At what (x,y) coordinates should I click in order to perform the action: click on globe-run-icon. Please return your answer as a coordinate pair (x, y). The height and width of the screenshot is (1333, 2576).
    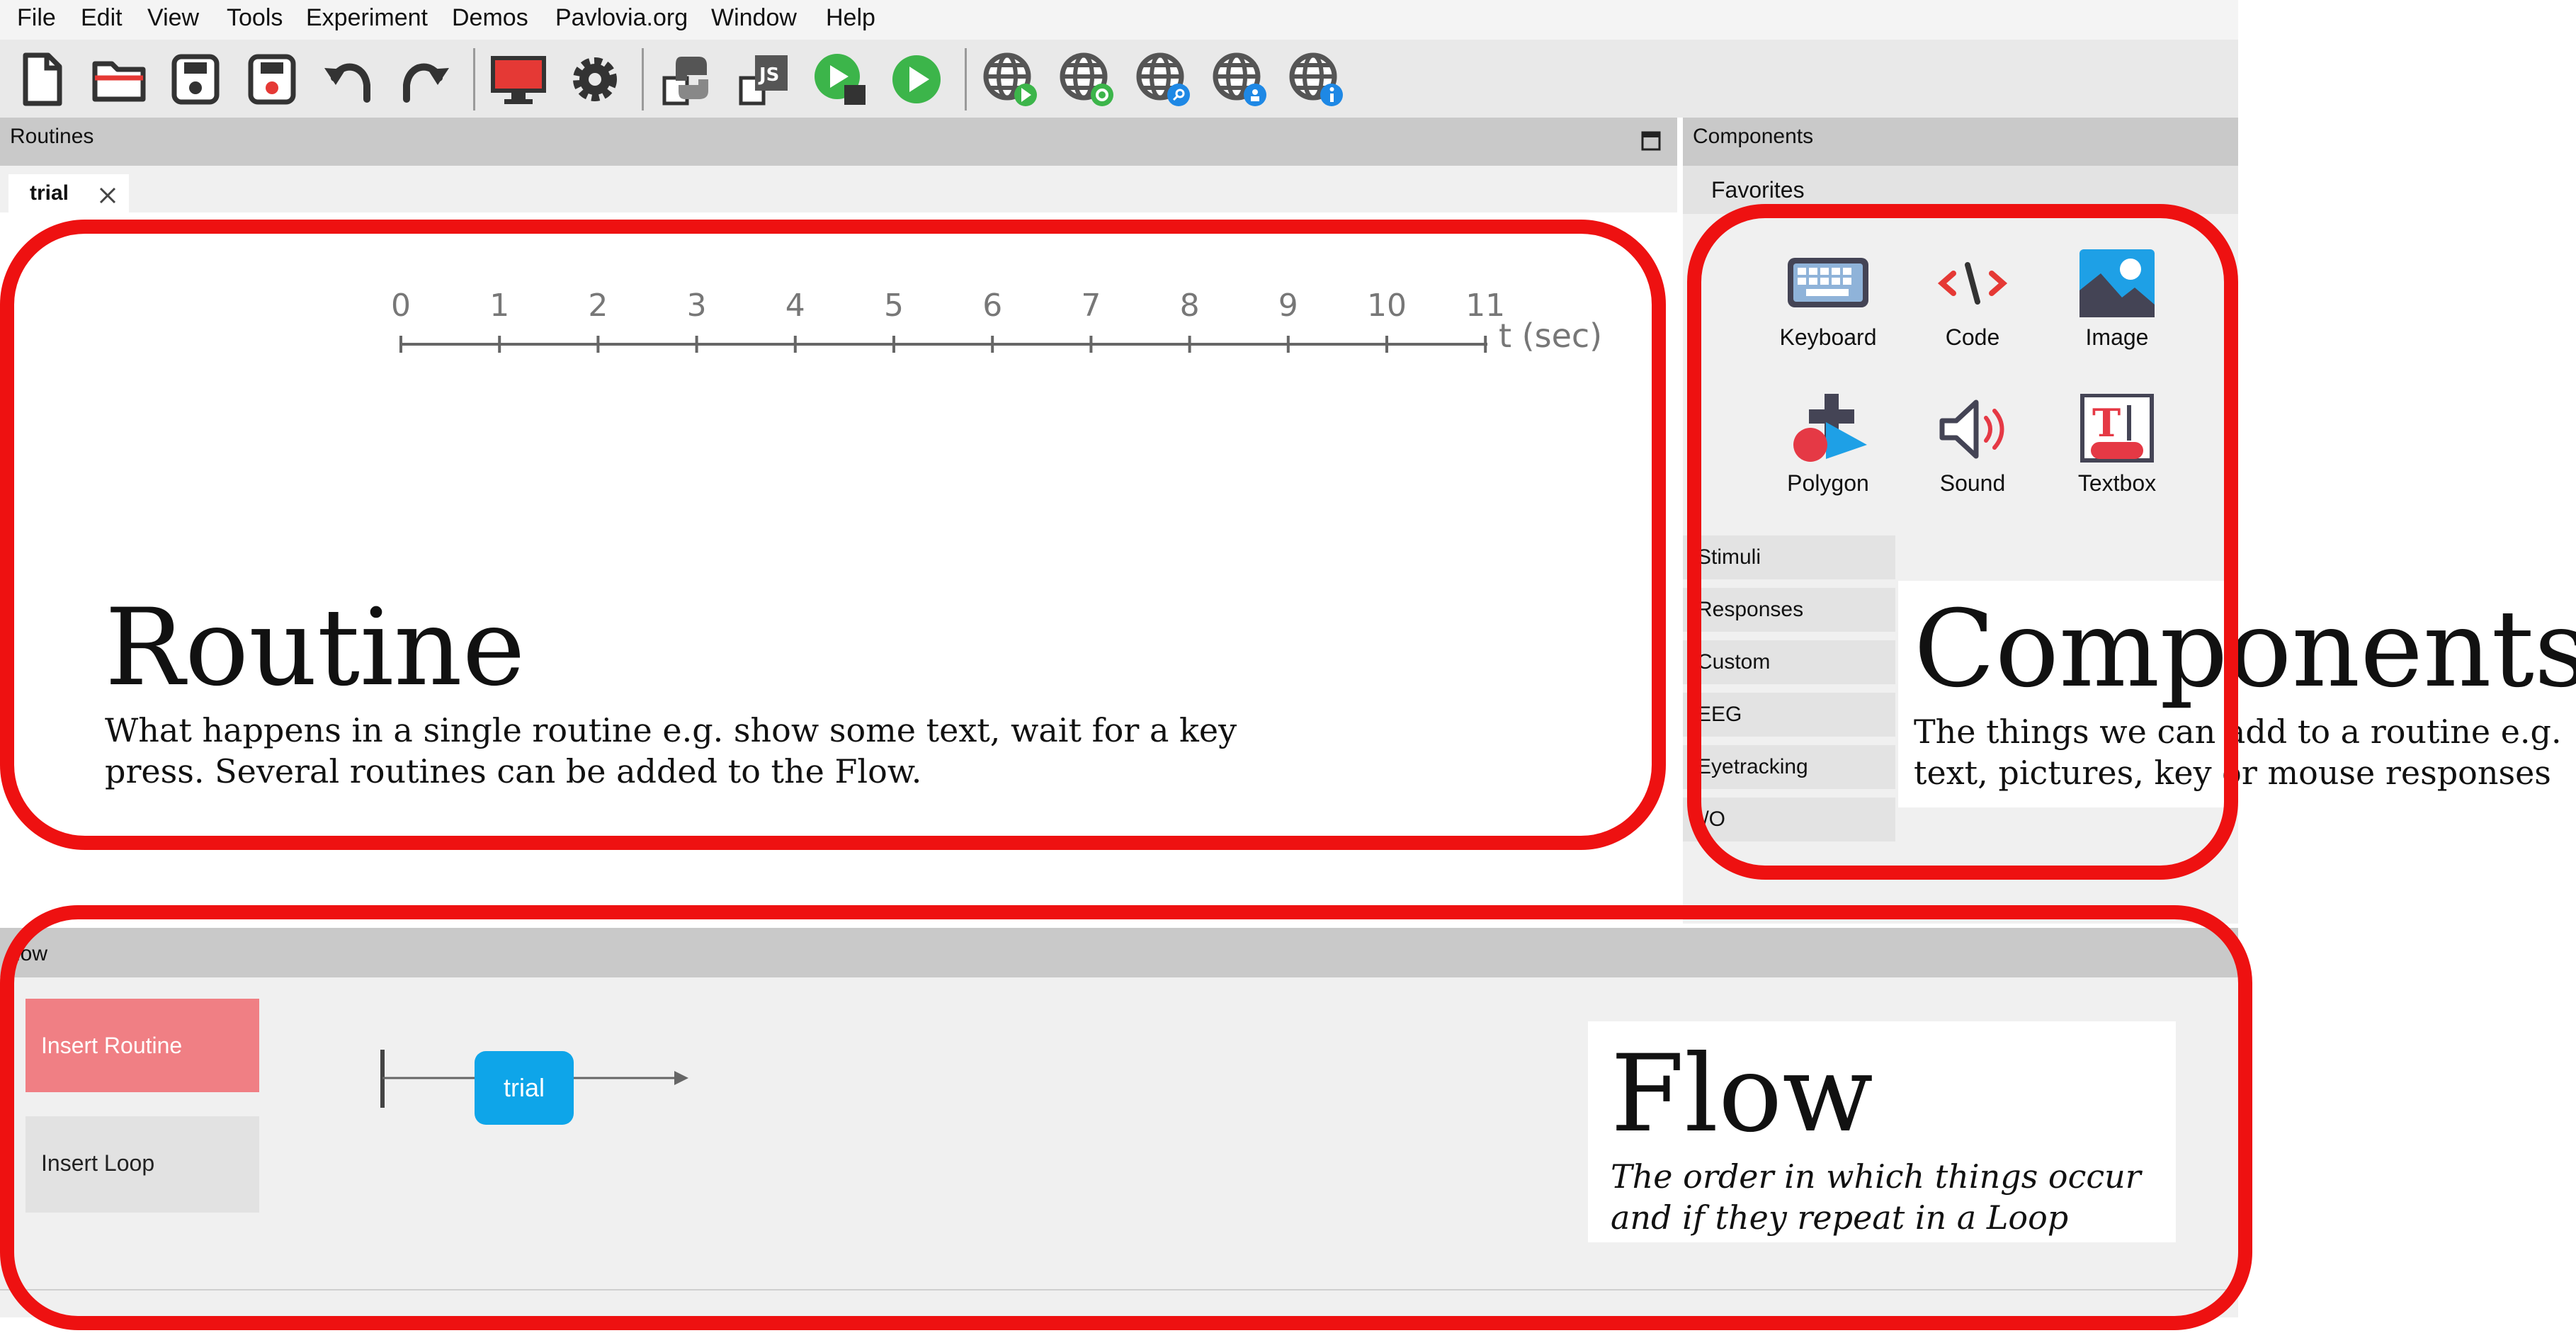
    Looking at the image, I should click on (1010, 79).